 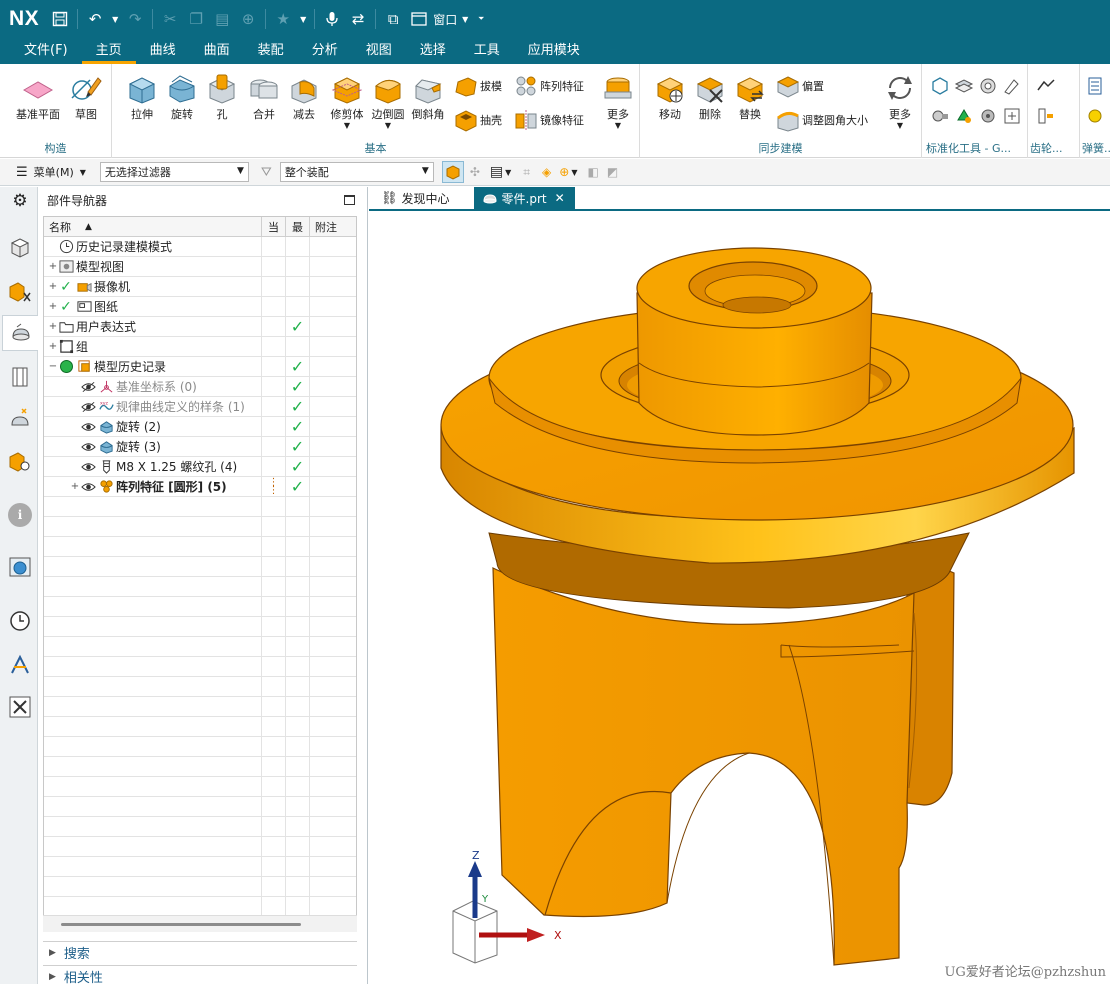 What do you see at coordinates (20, 567) in the screenshot?
I see `history-palette-icon` at bounding box center [20, 567].